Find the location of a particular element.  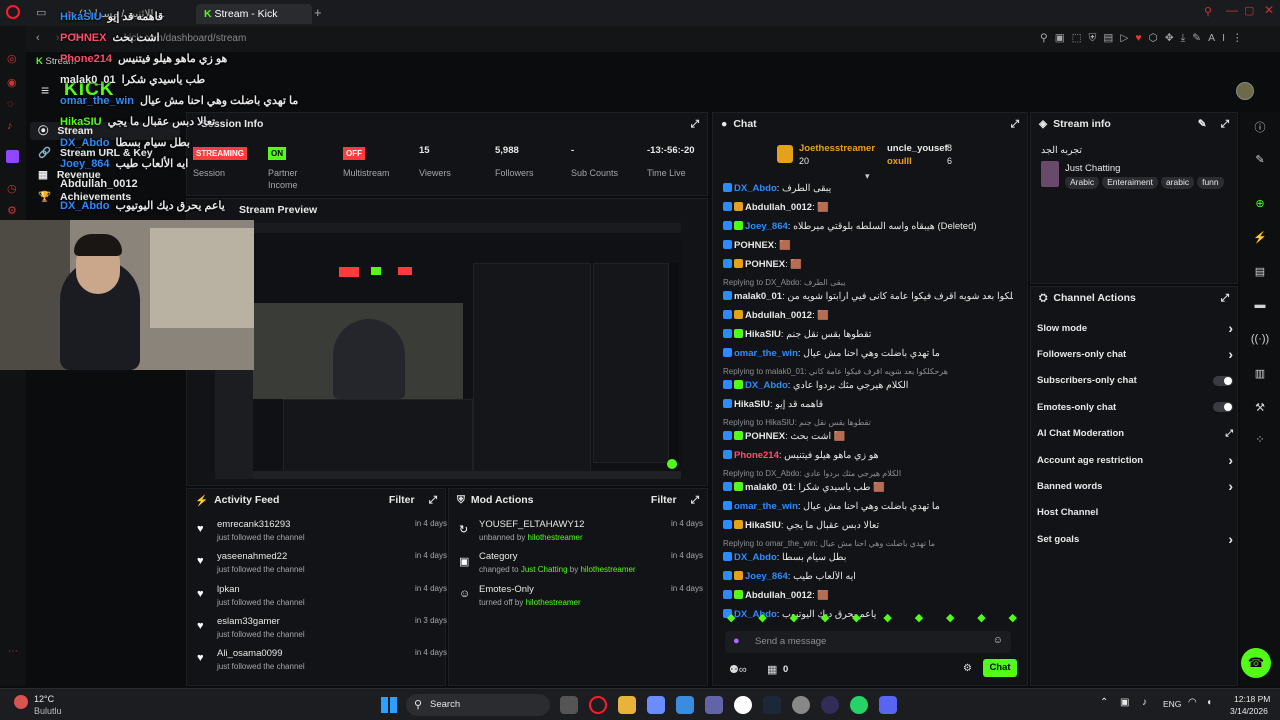

heart-icon: ♥ is located at coordinates (1141, 38).